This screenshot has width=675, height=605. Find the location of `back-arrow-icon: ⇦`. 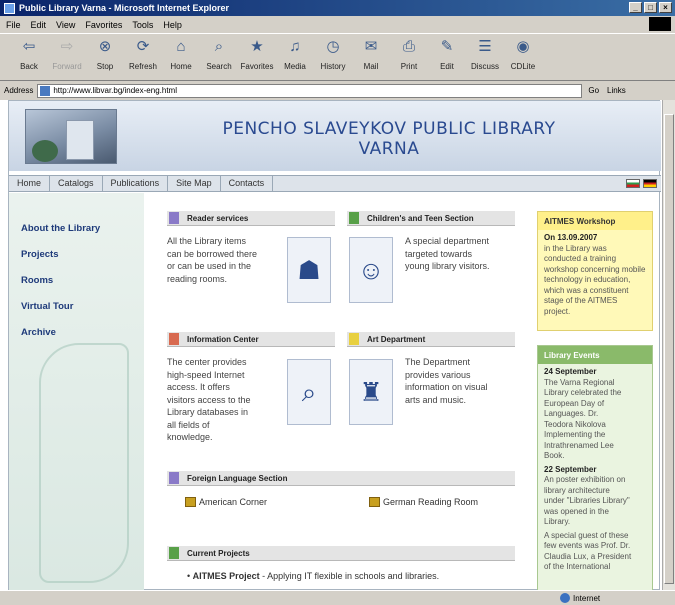

back-arrow-icon: ⇦ is located at coordinates (29, 46).